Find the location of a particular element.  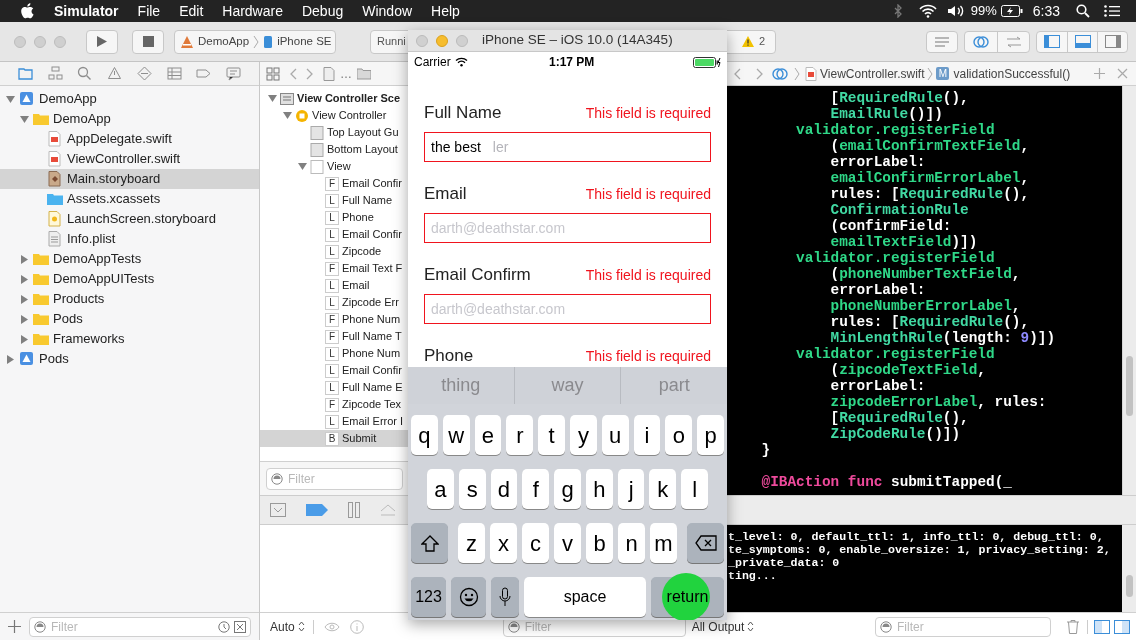

navigator-item: AppDelegate.swift is located at coordinates (129, 139).